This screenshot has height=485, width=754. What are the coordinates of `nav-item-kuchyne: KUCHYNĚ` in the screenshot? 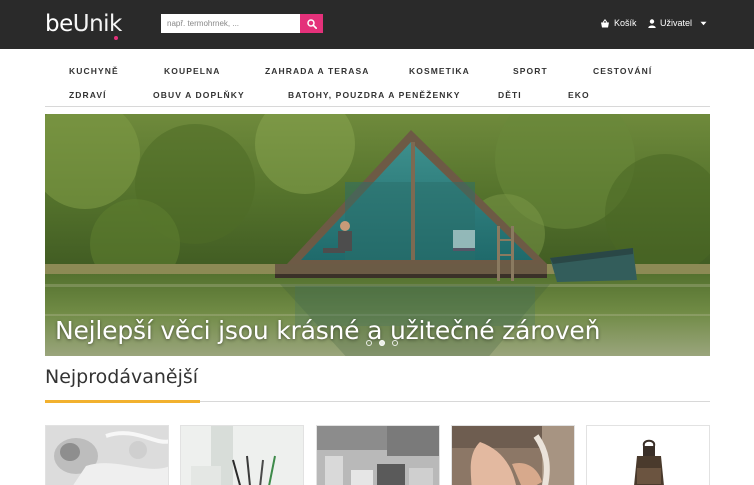 It's located at (94, 71).